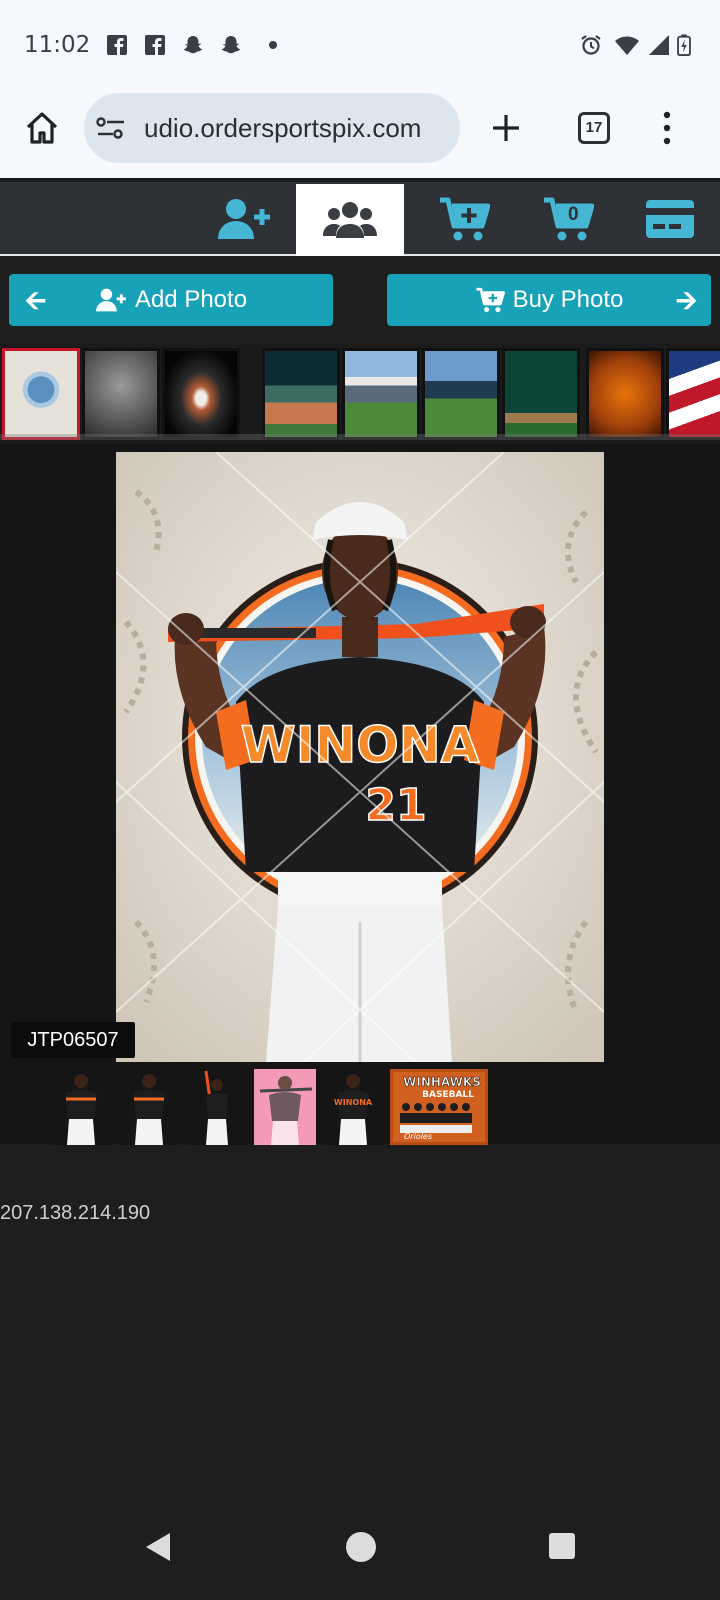 This screenshot has width=720, height=1600. What do you see at coordinates (360, 44) in the screenshot?
I see `status-bar: 11:02` at bounding box center [360, 44].